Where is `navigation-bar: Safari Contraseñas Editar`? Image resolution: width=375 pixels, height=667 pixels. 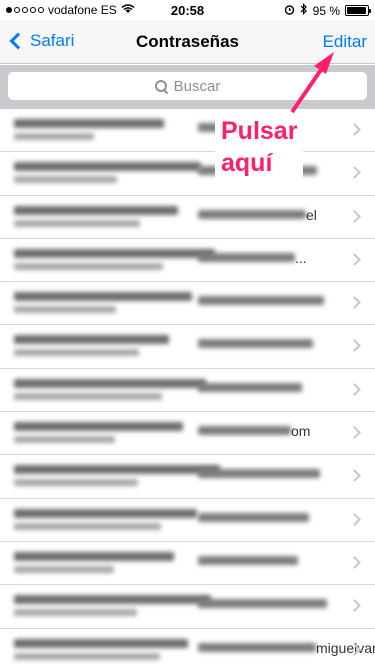 navigation-bar: Safari Contraseñas Editar is located at coordinates (187, 42).